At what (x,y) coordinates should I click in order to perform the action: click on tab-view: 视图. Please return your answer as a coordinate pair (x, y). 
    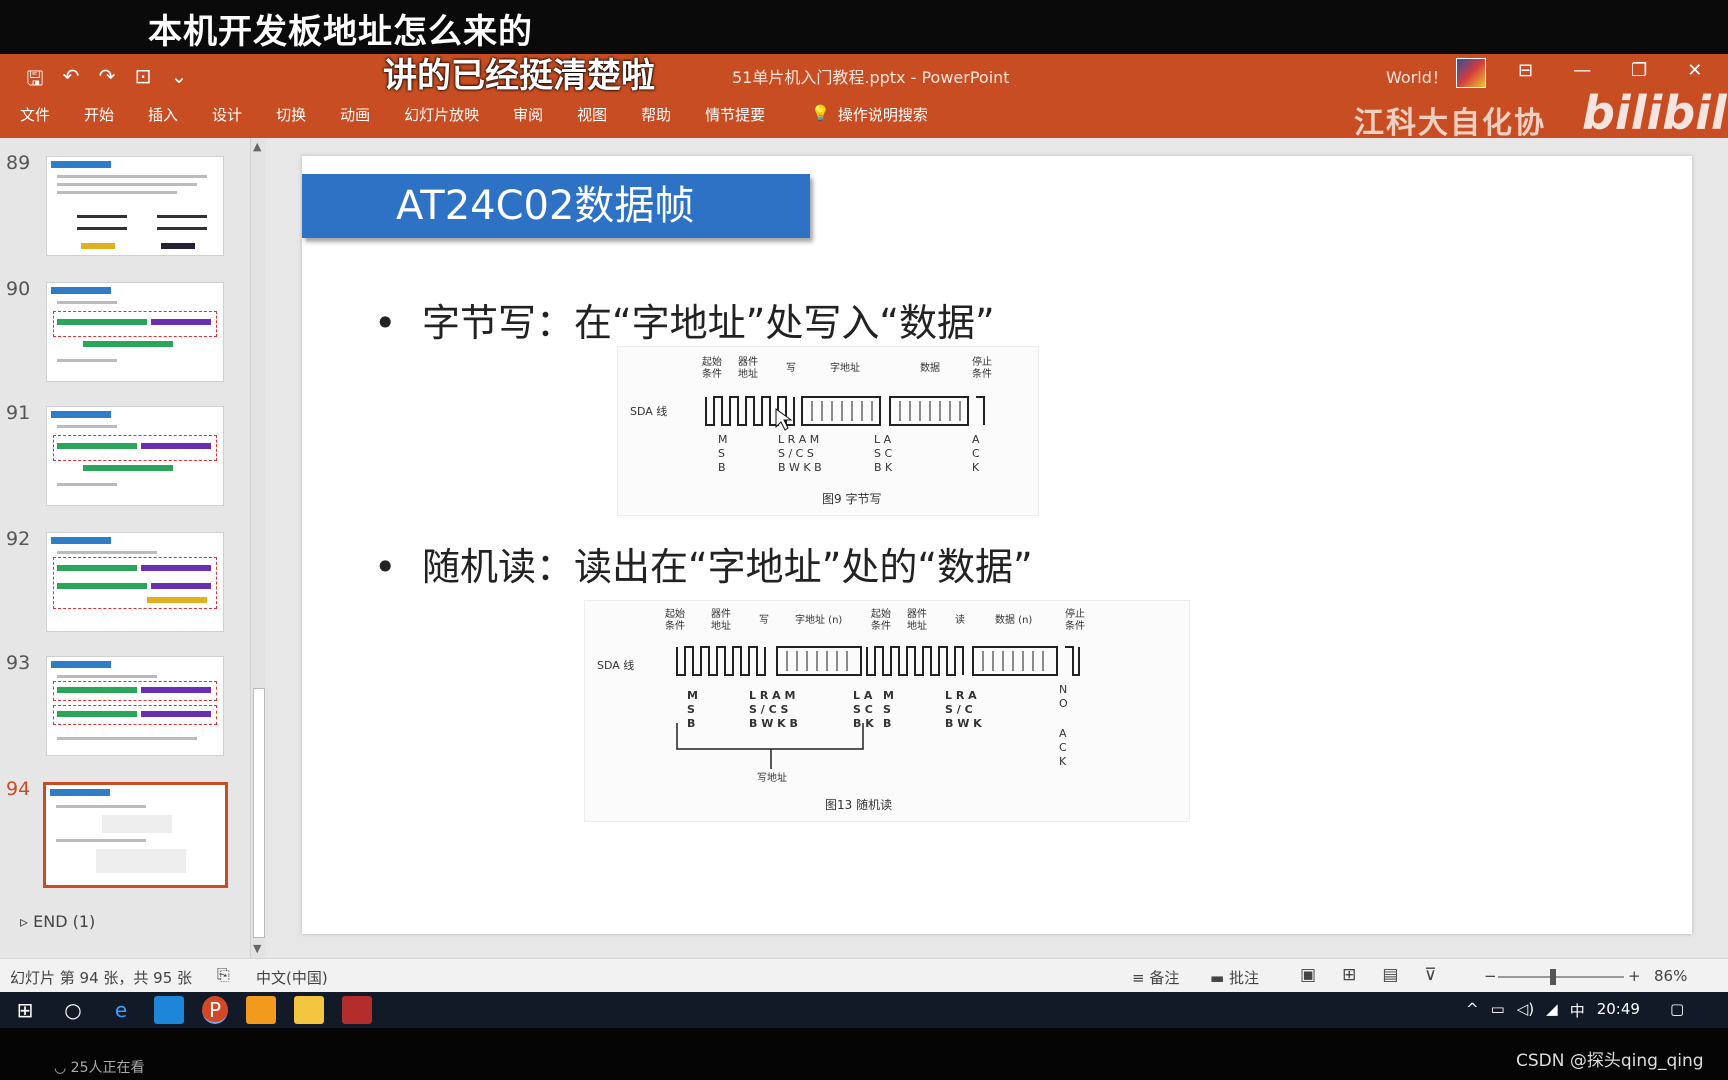
    Looking at the image, I should click on (592, 114).